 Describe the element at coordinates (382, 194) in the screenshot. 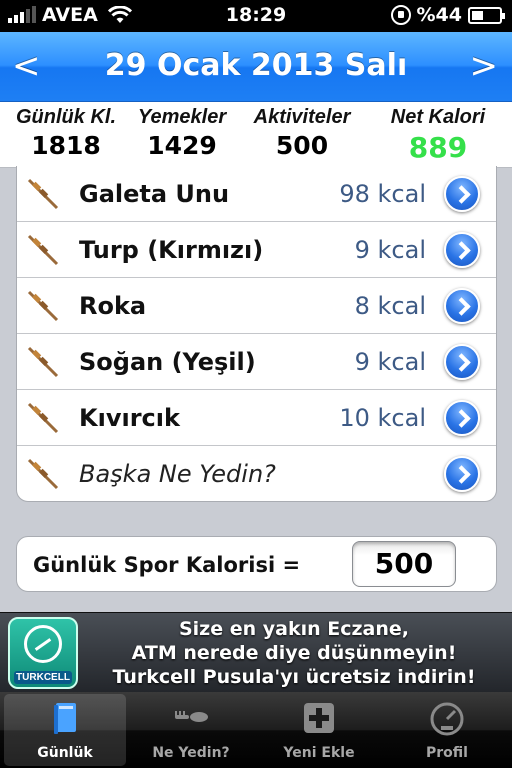

I see `food-kcal: 98 kcal` at that location.